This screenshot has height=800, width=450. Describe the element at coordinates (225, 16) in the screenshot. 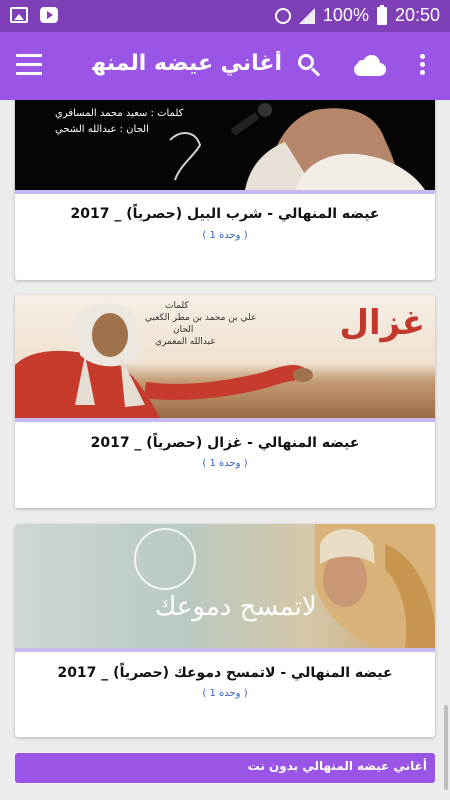

I see `status-bar: 100% 20:50` at that location.